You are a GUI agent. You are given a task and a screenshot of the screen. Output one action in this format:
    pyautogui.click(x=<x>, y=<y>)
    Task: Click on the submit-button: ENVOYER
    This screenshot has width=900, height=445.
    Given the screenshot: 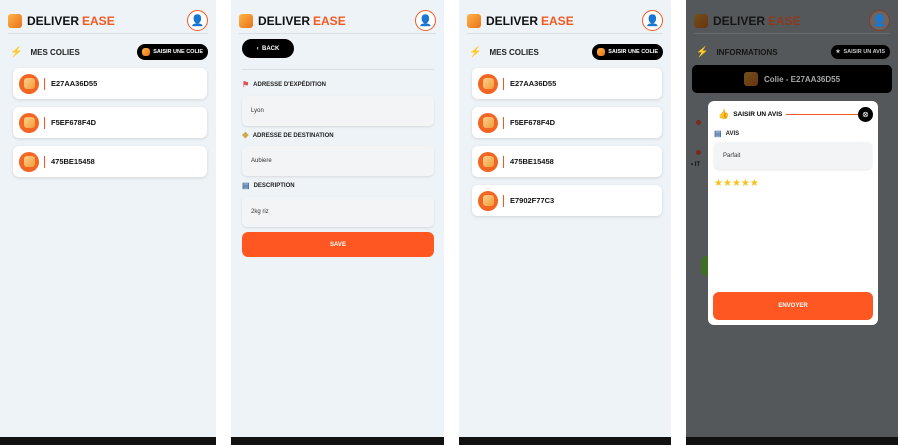 What is the action you would take?
    pyautogui.click(x=793, y=306)
    